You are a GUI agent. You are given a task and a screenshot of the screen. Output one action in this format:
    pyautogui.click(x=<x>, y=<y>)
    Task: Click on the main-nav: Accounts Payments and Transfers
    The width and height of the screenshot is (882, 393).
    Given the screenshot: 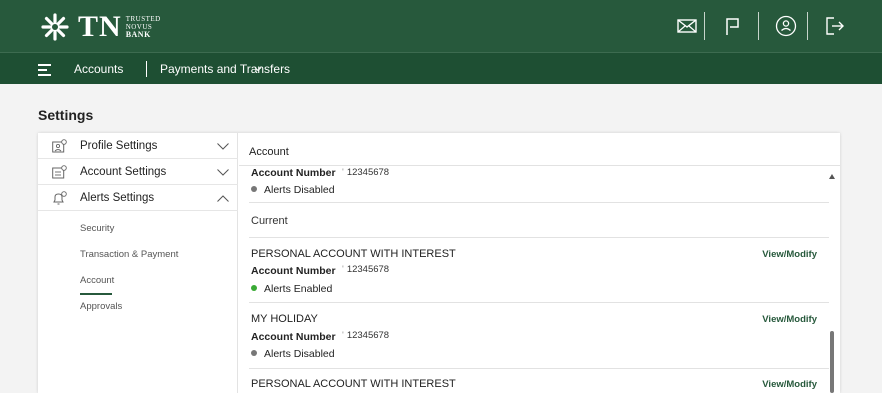 What is the action you would take?
    pyautogui.click(x=441, y=68)
    